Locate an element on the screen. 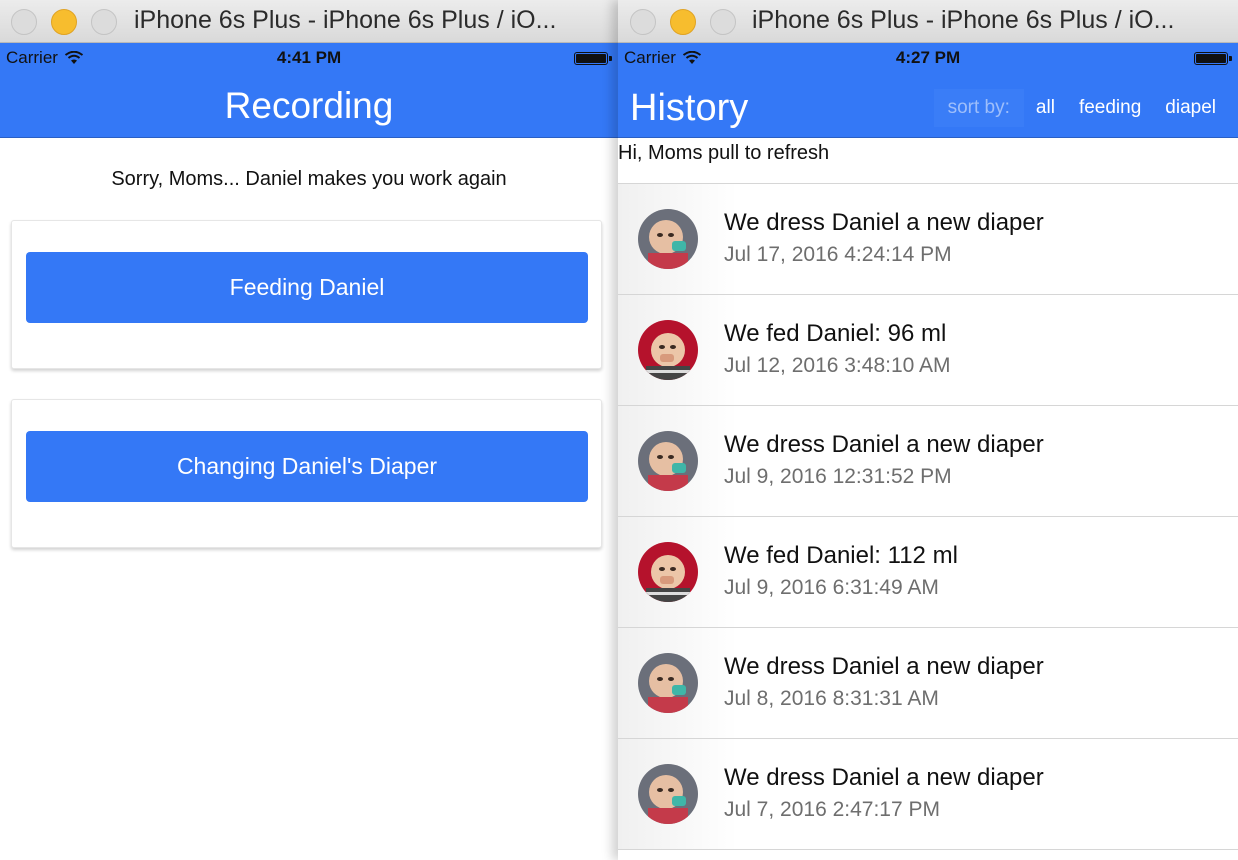 The width and height of the screenshot is (1238, 860). sort-feeding-button: feeding is located at coordinates (1110, 108).